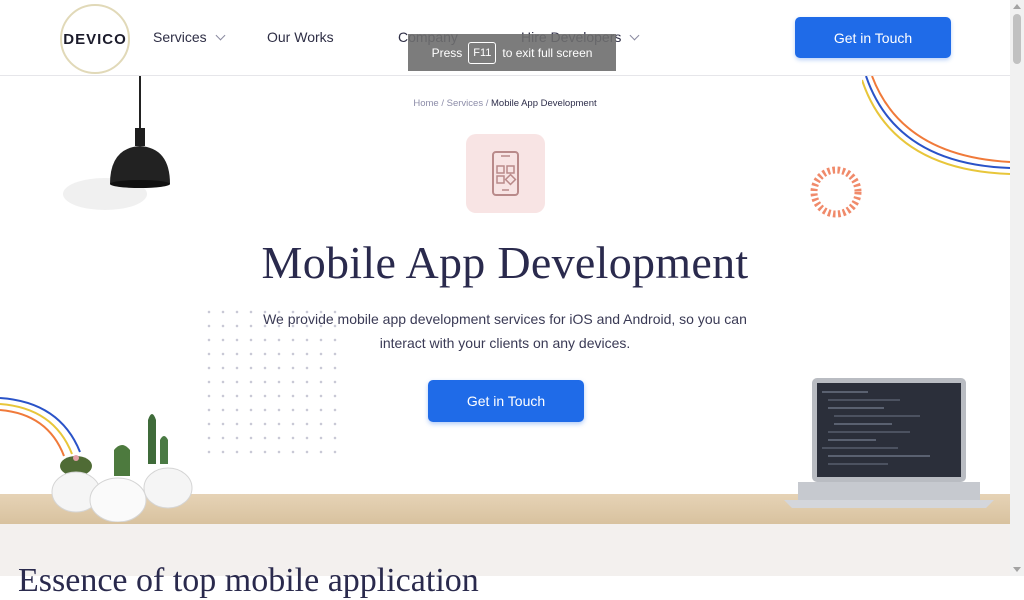  What do you see at coordinates (116, 143) in the screenshot?
I see `pendant-lamp-illustration` at bounding box center [116, 143].